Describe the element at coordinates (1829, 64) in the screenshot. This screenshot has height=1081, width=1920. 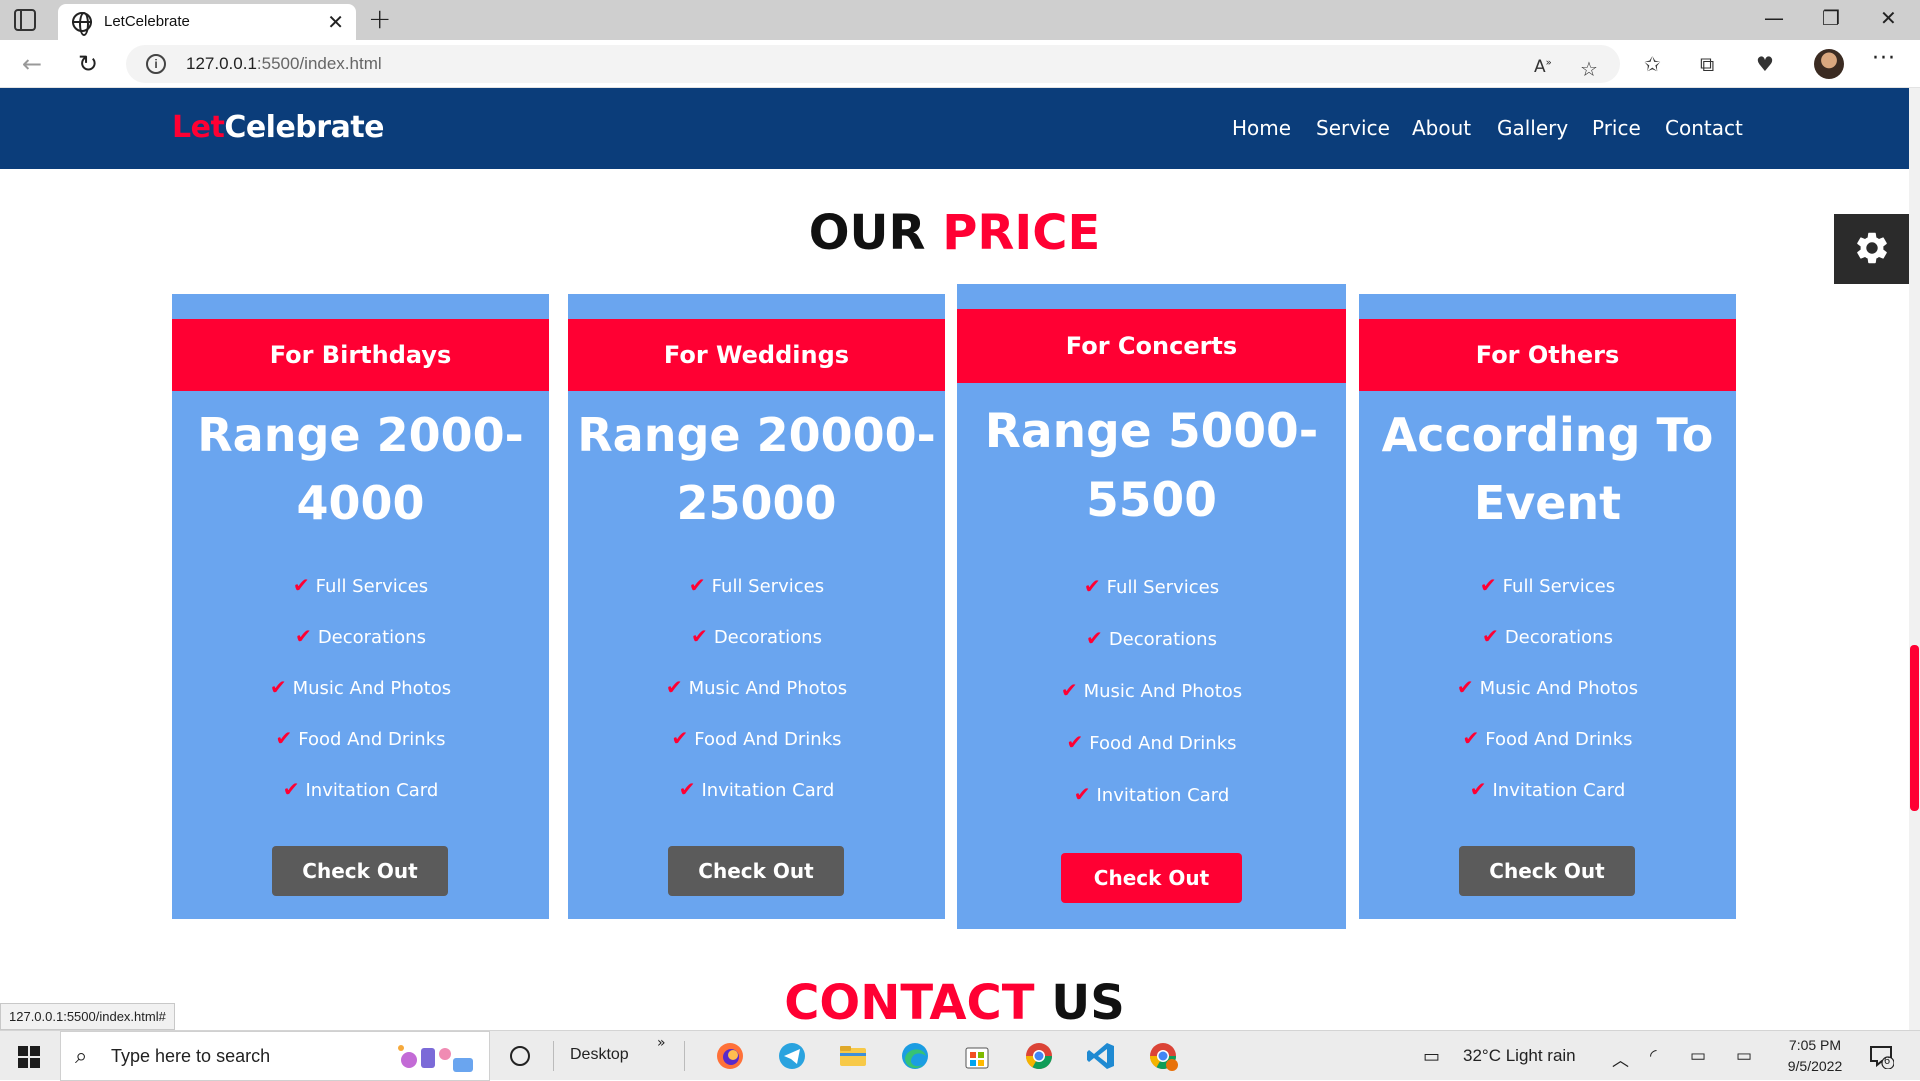
I see `profile-avatar` at that location.